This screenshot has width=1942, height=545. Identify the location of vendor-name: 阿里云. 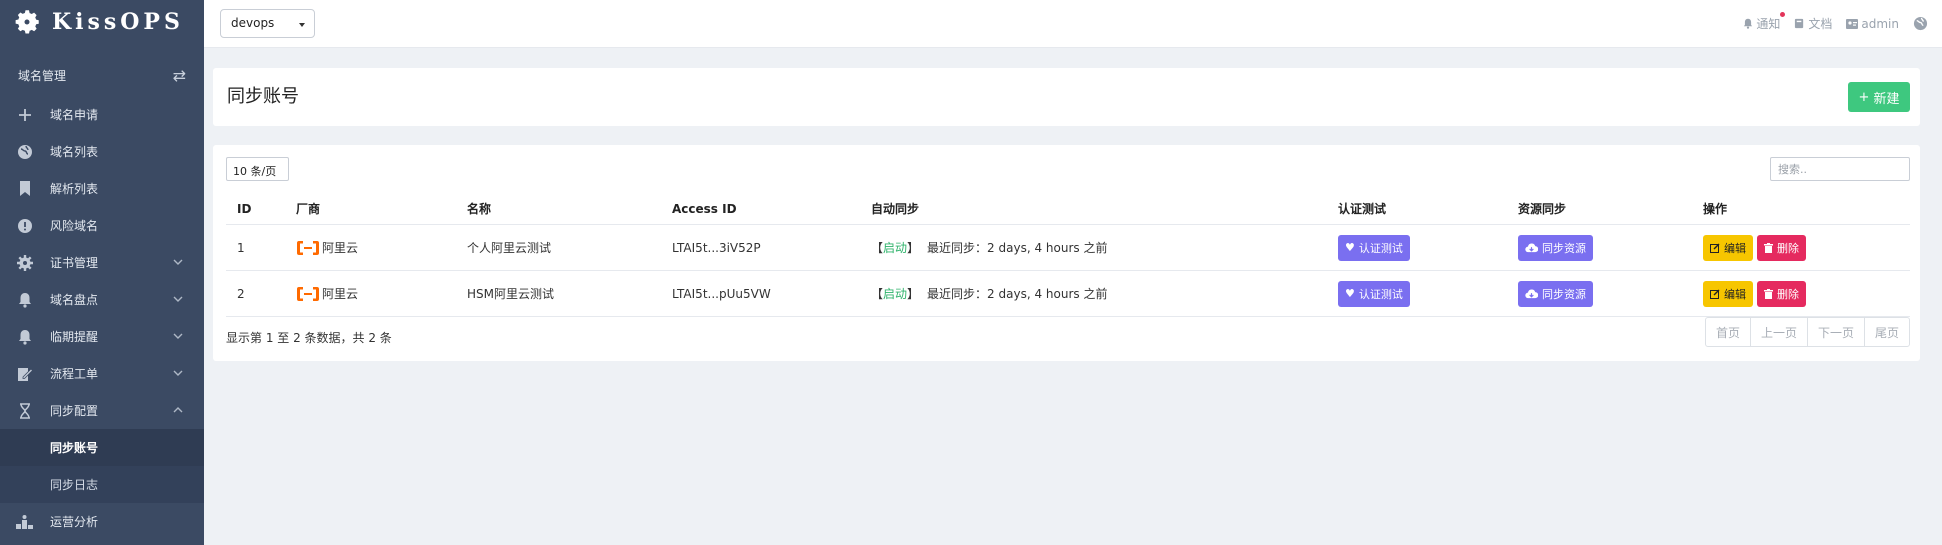
(340, 248).